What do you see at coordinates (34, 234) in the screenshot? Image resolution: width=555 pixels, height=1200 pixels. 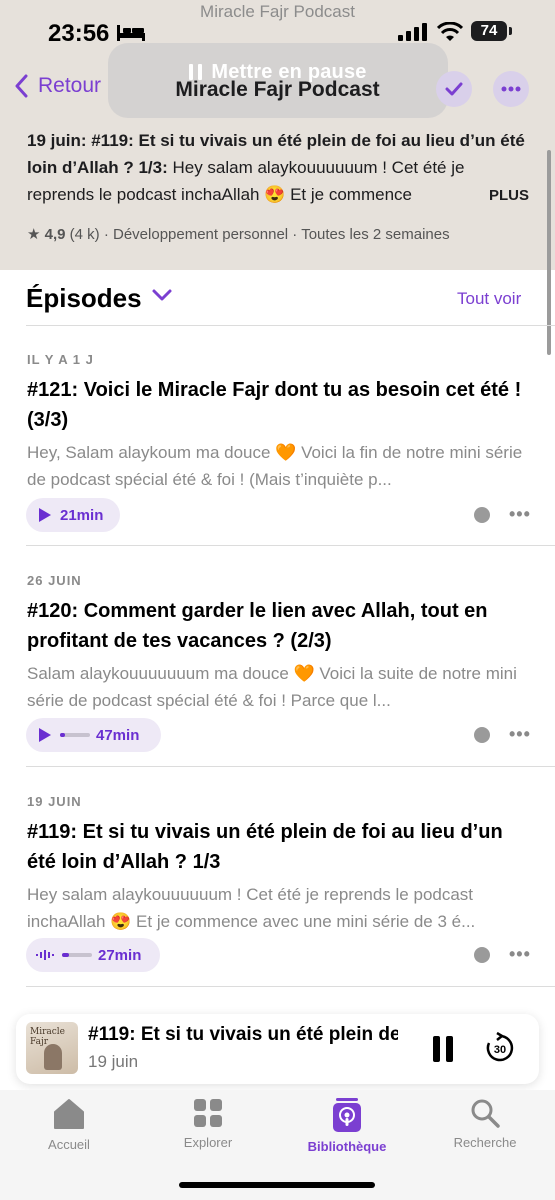 I see `star-icon: ★` at bounding box center [34, 234].